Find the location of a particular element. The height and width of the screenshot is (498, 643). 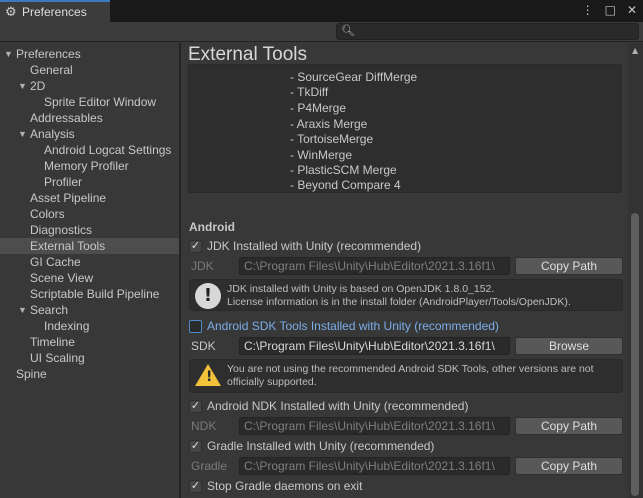

sidebar-item-label: Diagnostics is located at coordinates (61, 230).